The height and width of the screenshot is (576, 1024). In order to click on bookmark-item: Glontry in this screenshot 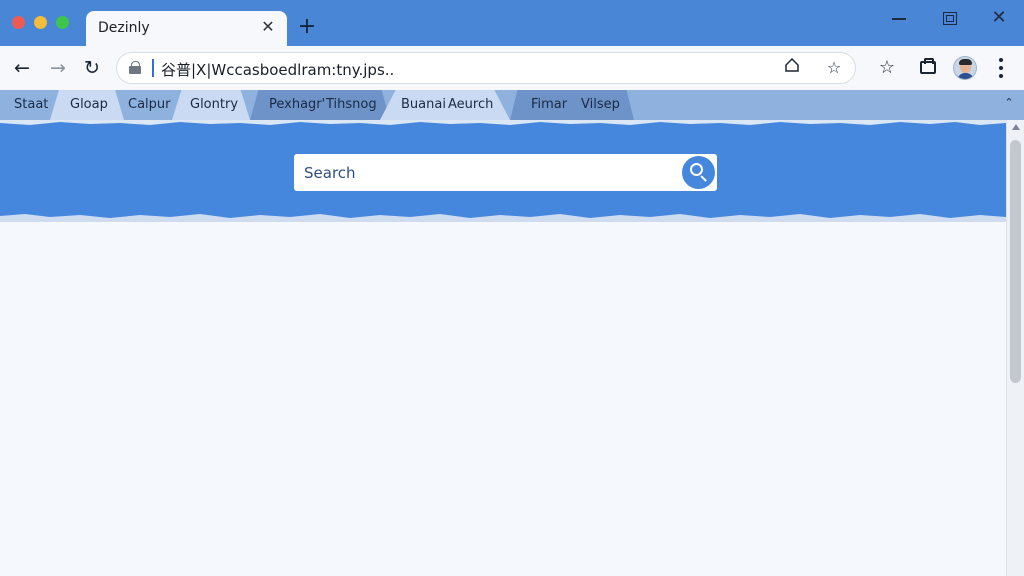, I will do `click(214, 105)`.